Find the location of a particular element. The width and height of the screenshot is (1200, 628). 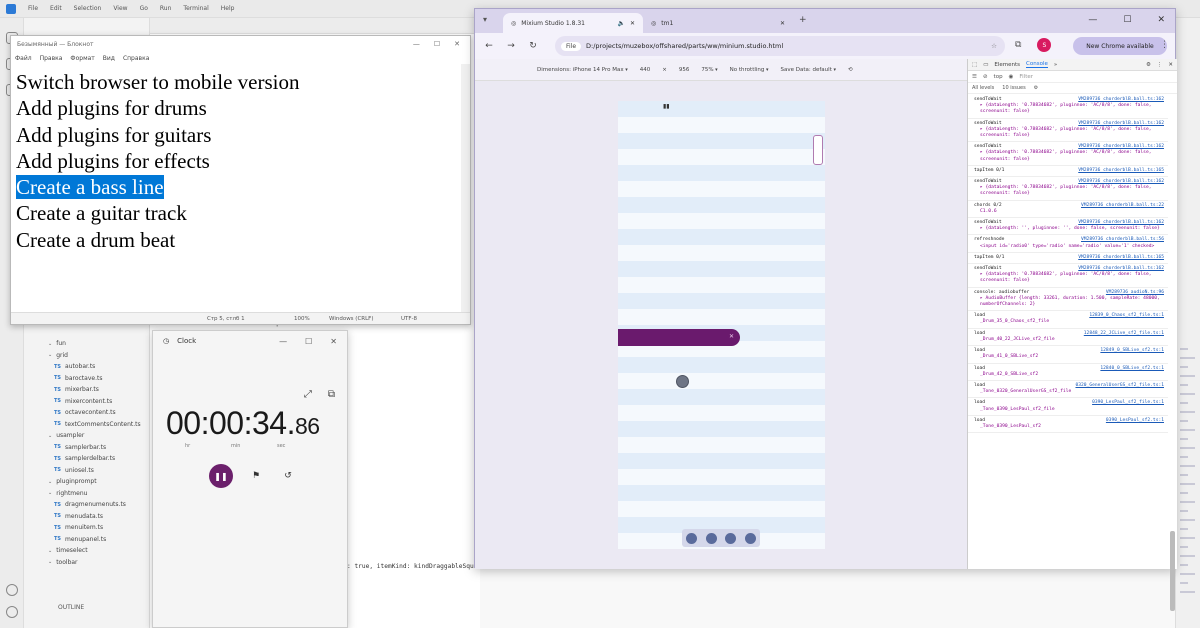

menu-item-edit: Правка is located at coordinates (51, 58).